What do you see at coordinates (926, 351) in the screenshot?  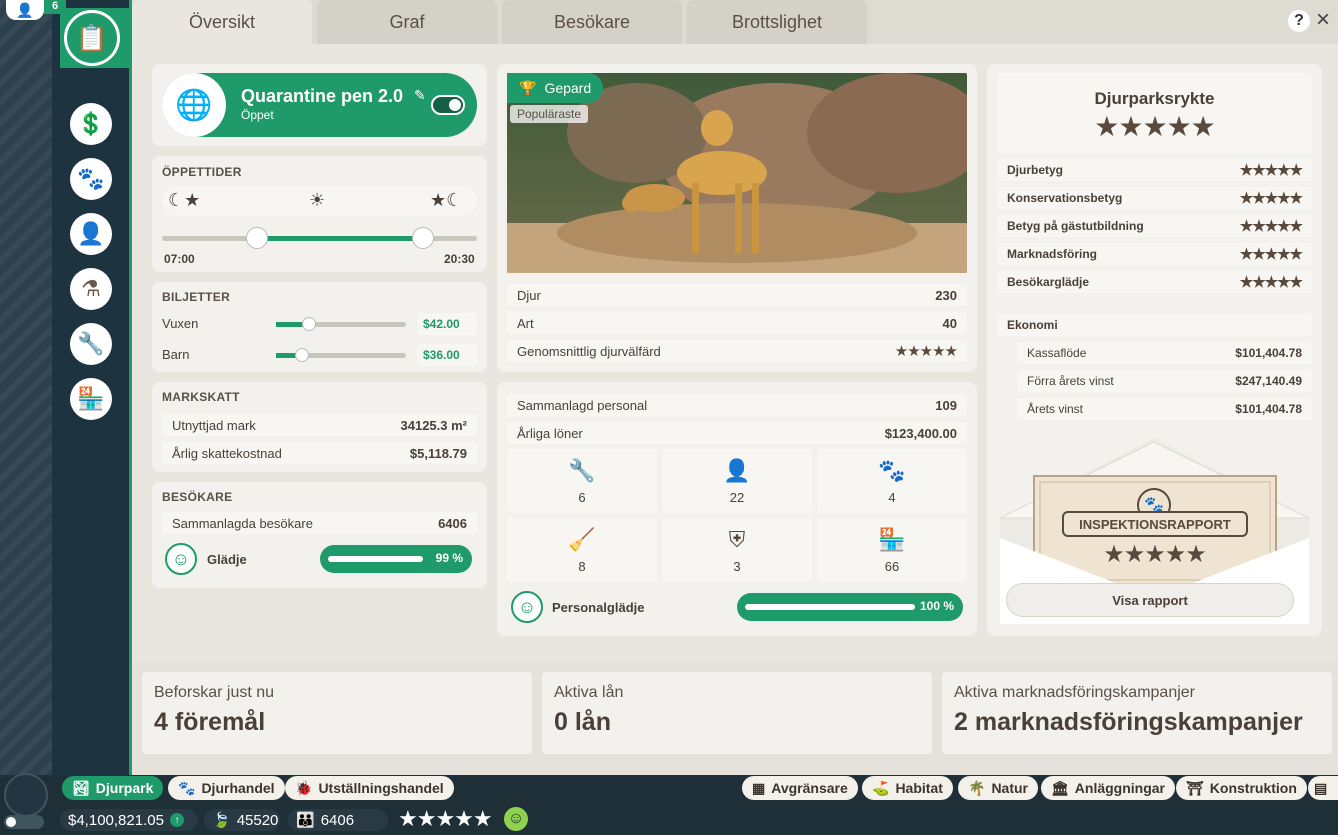 I see `welfare-stars: ★★★★★` at bounding box center [926, 351].